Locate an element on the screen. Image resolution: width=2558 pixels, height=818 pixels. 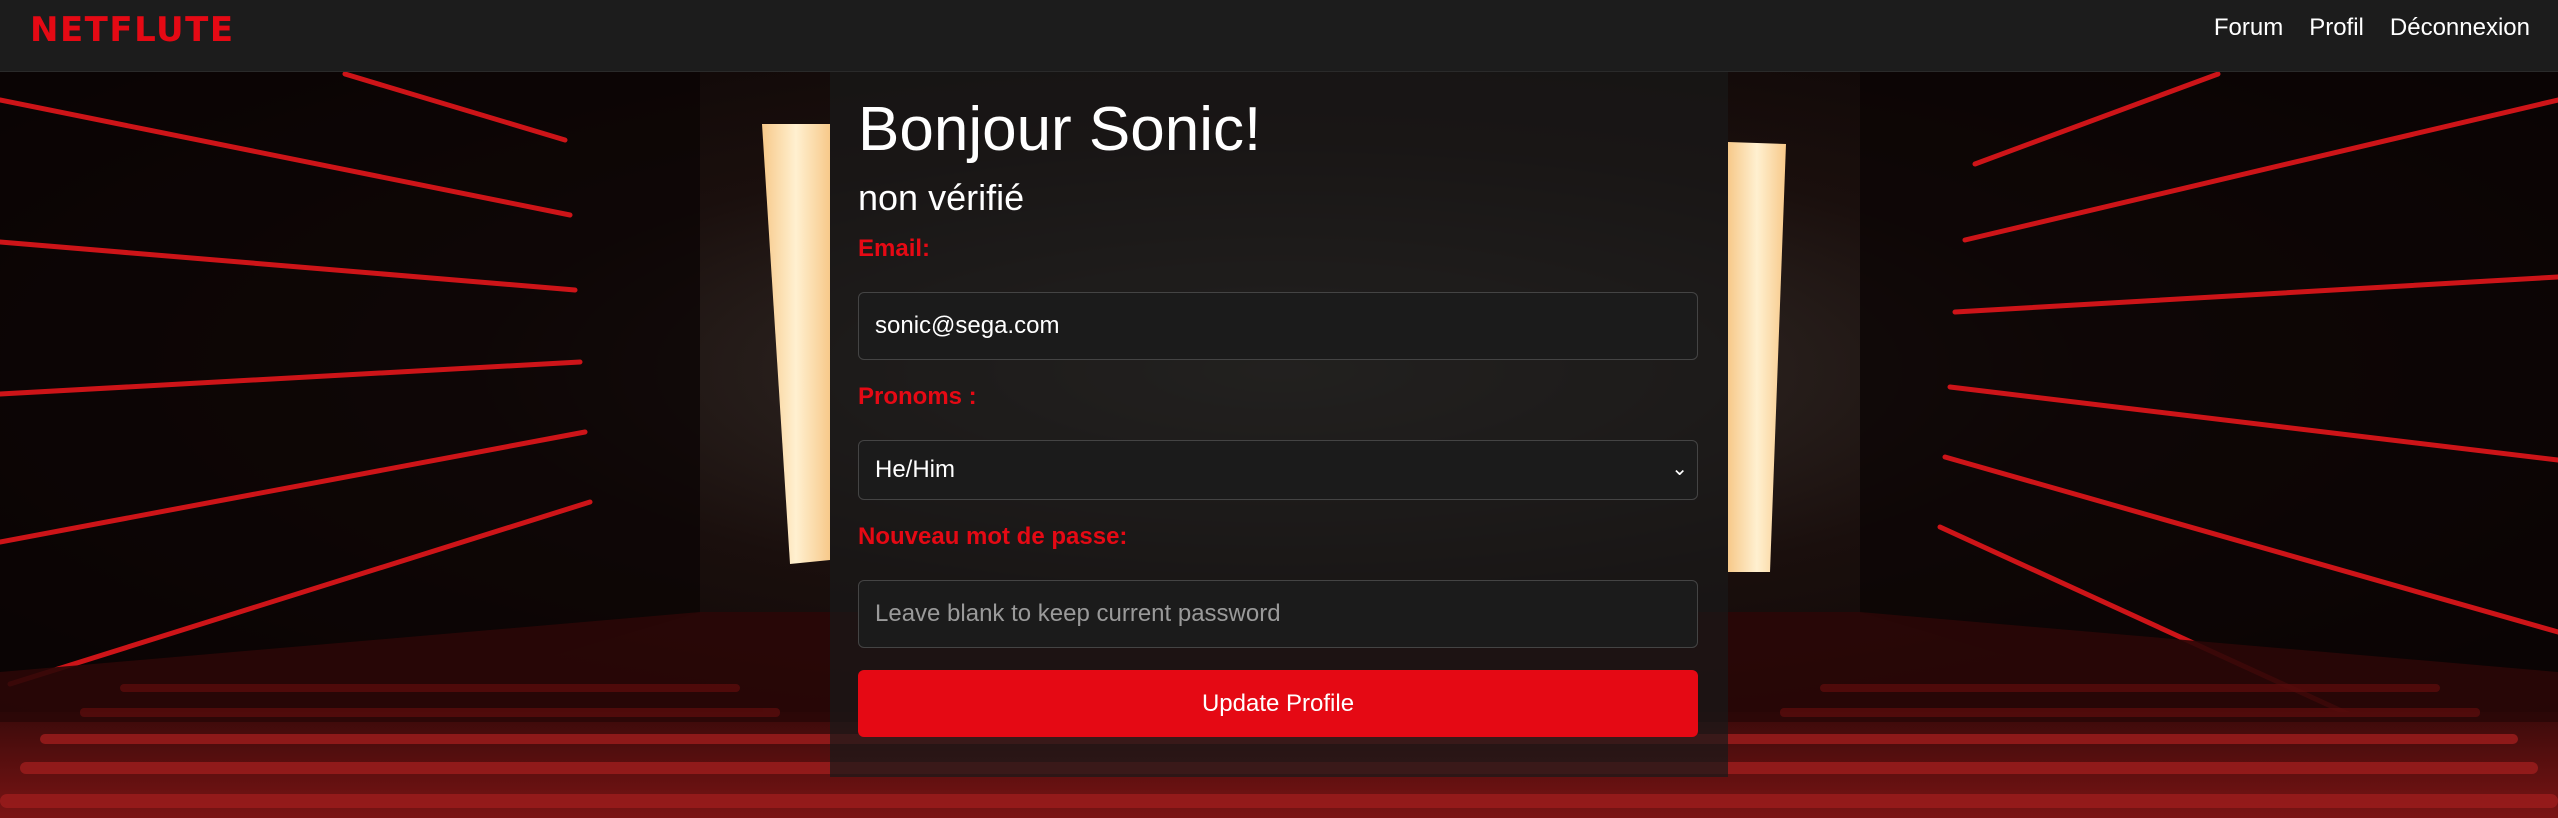
pronouns-select-value: He/Him is located at coordinates (1278, 470).